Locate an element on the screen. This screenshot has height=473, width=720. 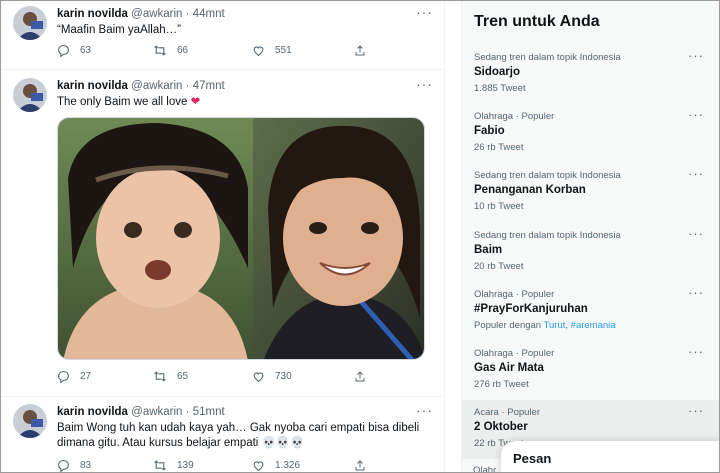
retweet-button: 65 is located at coordinates (170, 376).